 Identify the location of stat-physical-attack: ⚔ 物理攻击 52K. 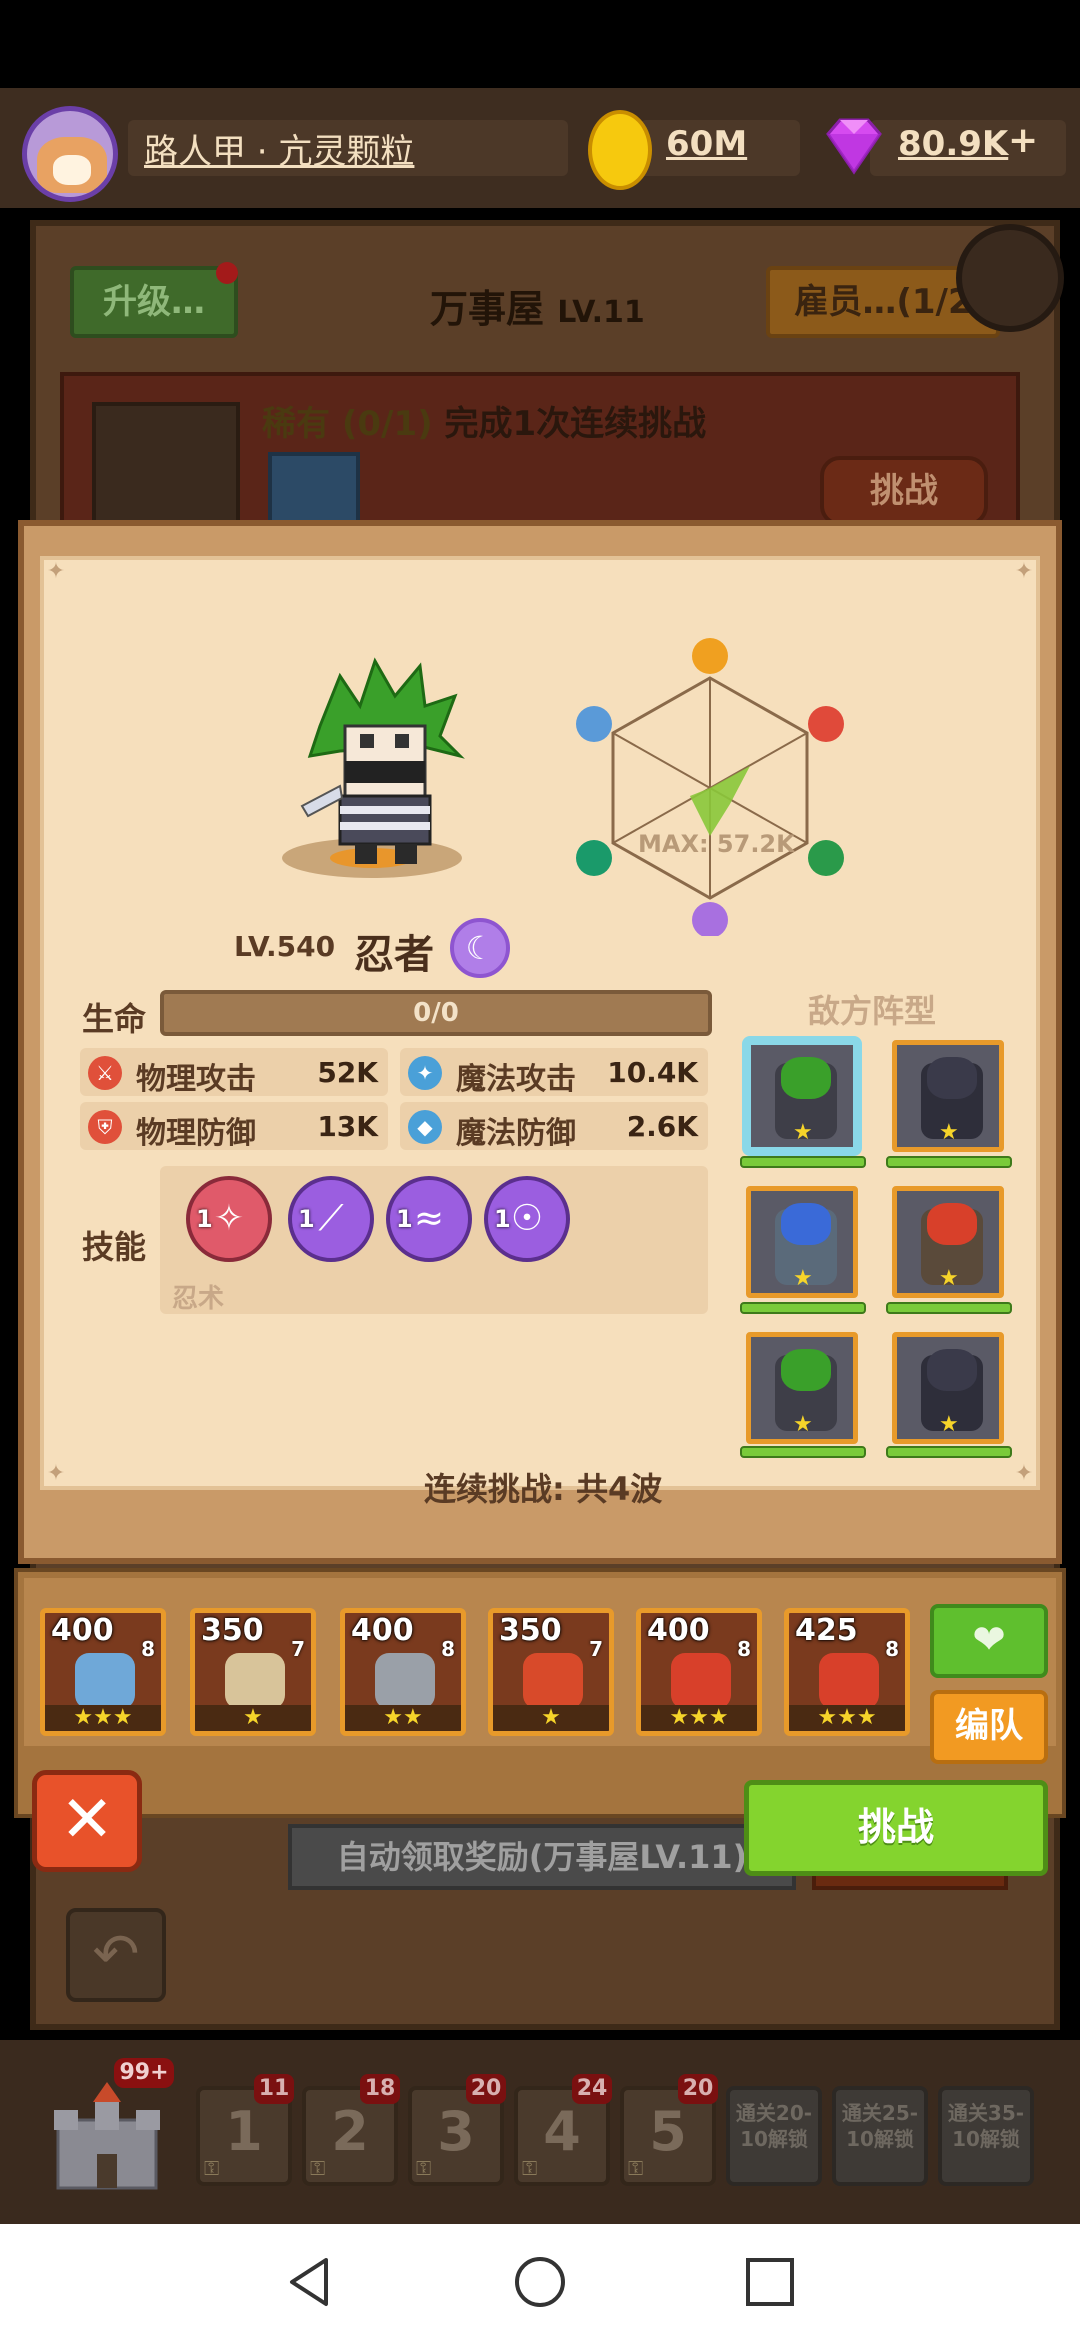
(234, 1072).